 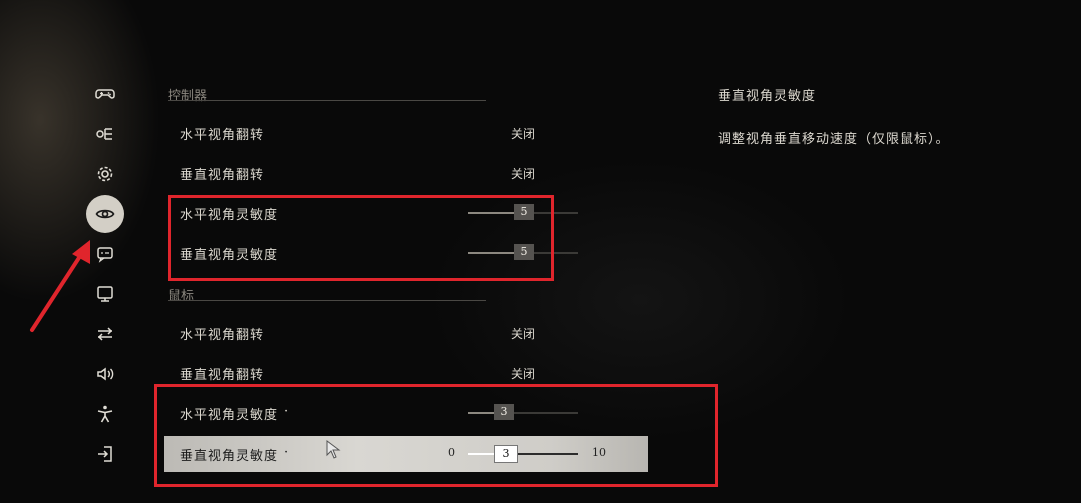 I want to click on annotation-box-controller, so click(x=361, y=238).